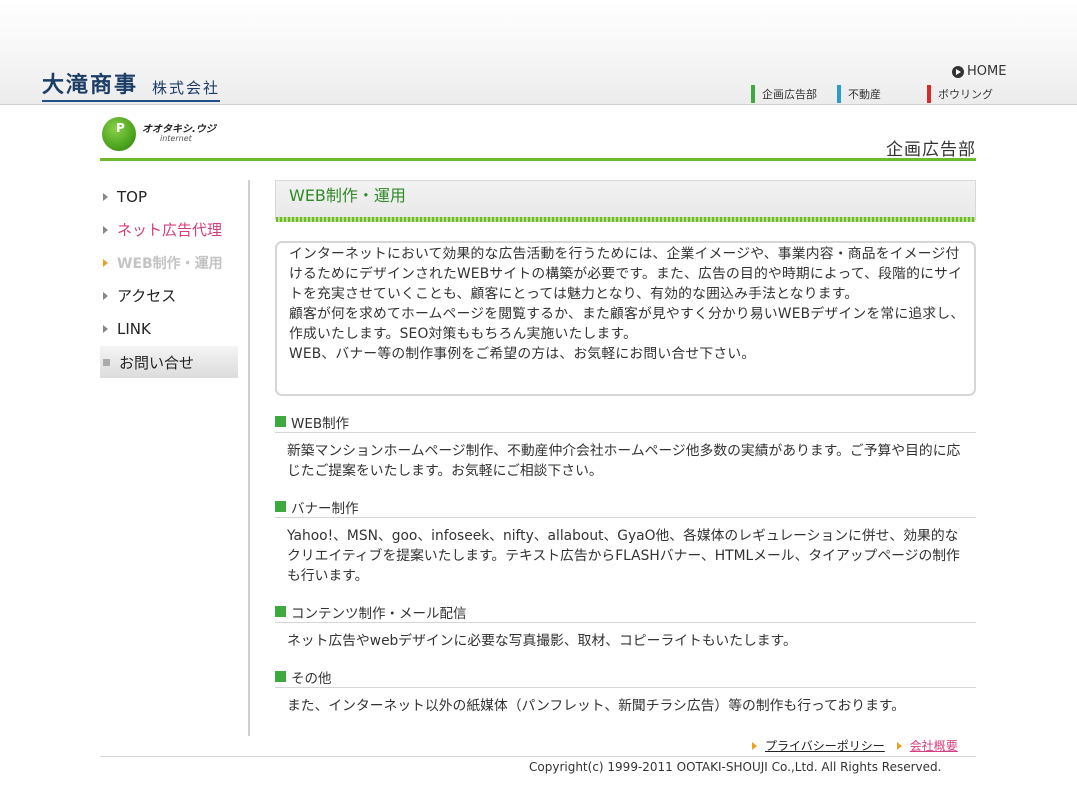 The image size is (1077, 790). What do you see at coordinates (931, 150) in the screenshot?
I see `department-title: 企画広告部` at bounding box center [931, 150].